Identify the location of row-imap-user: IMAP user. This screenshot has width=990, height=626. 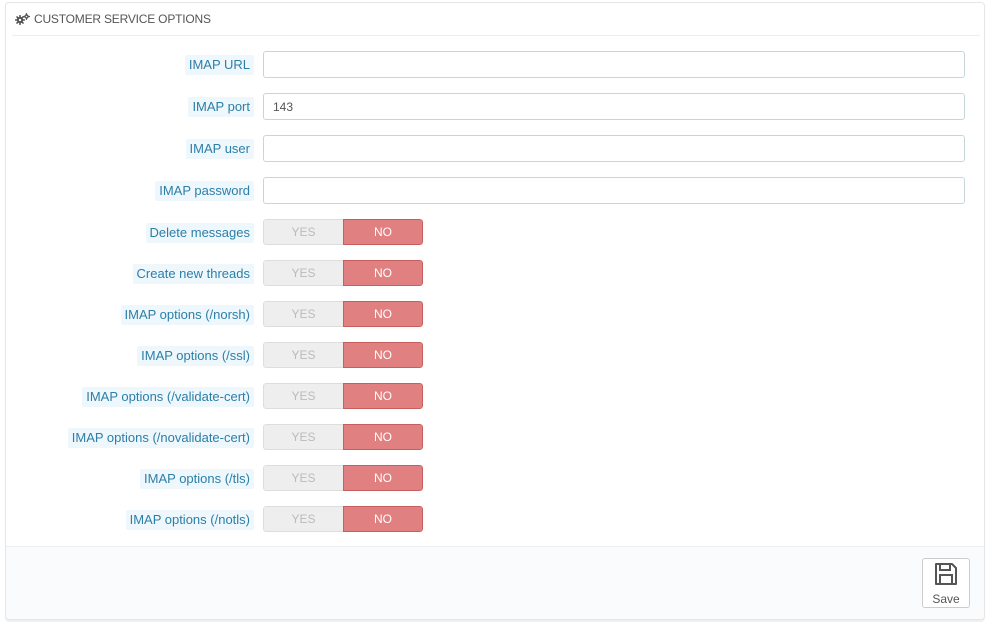
(495, 148).